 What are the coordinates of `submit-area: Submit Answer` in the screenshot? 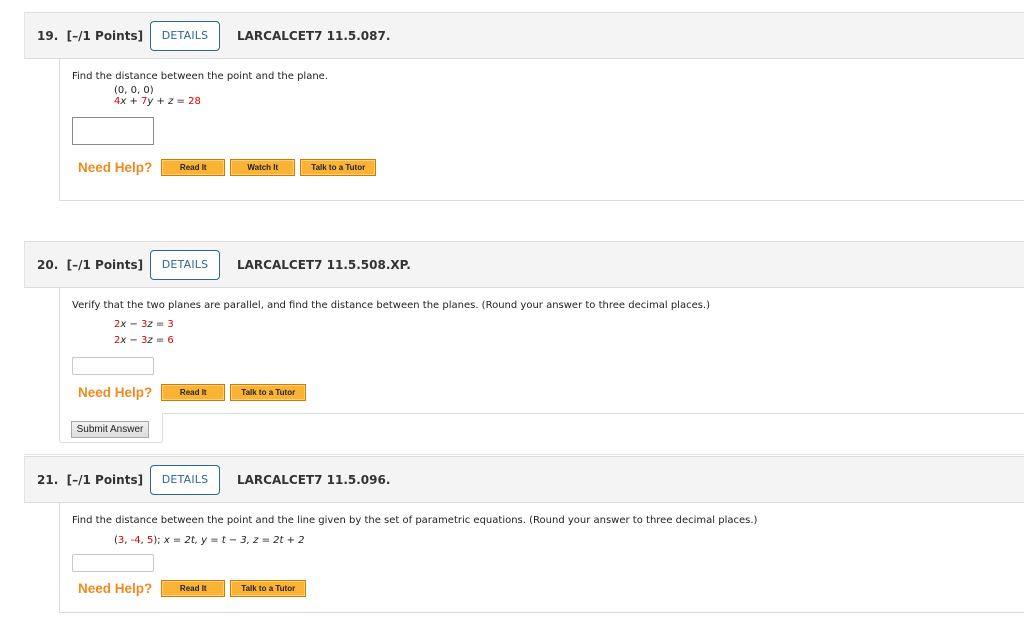 It's located at (111, 428).